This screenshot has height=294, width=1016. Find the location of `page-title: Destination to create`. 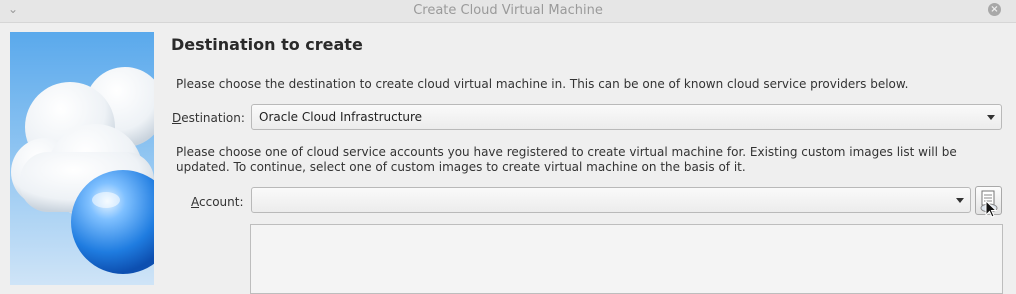

page-title: Destination to create is located at coordinates (267, 44).